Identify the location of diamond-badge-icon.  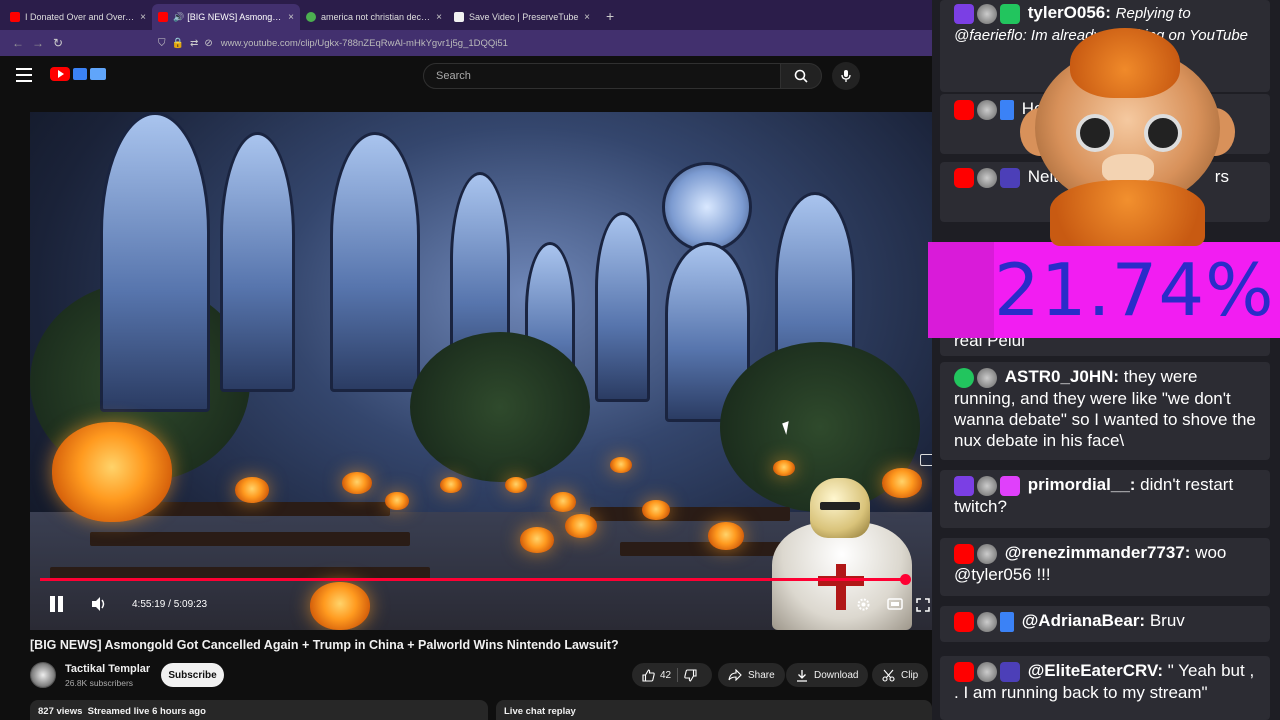
(1010, 485).